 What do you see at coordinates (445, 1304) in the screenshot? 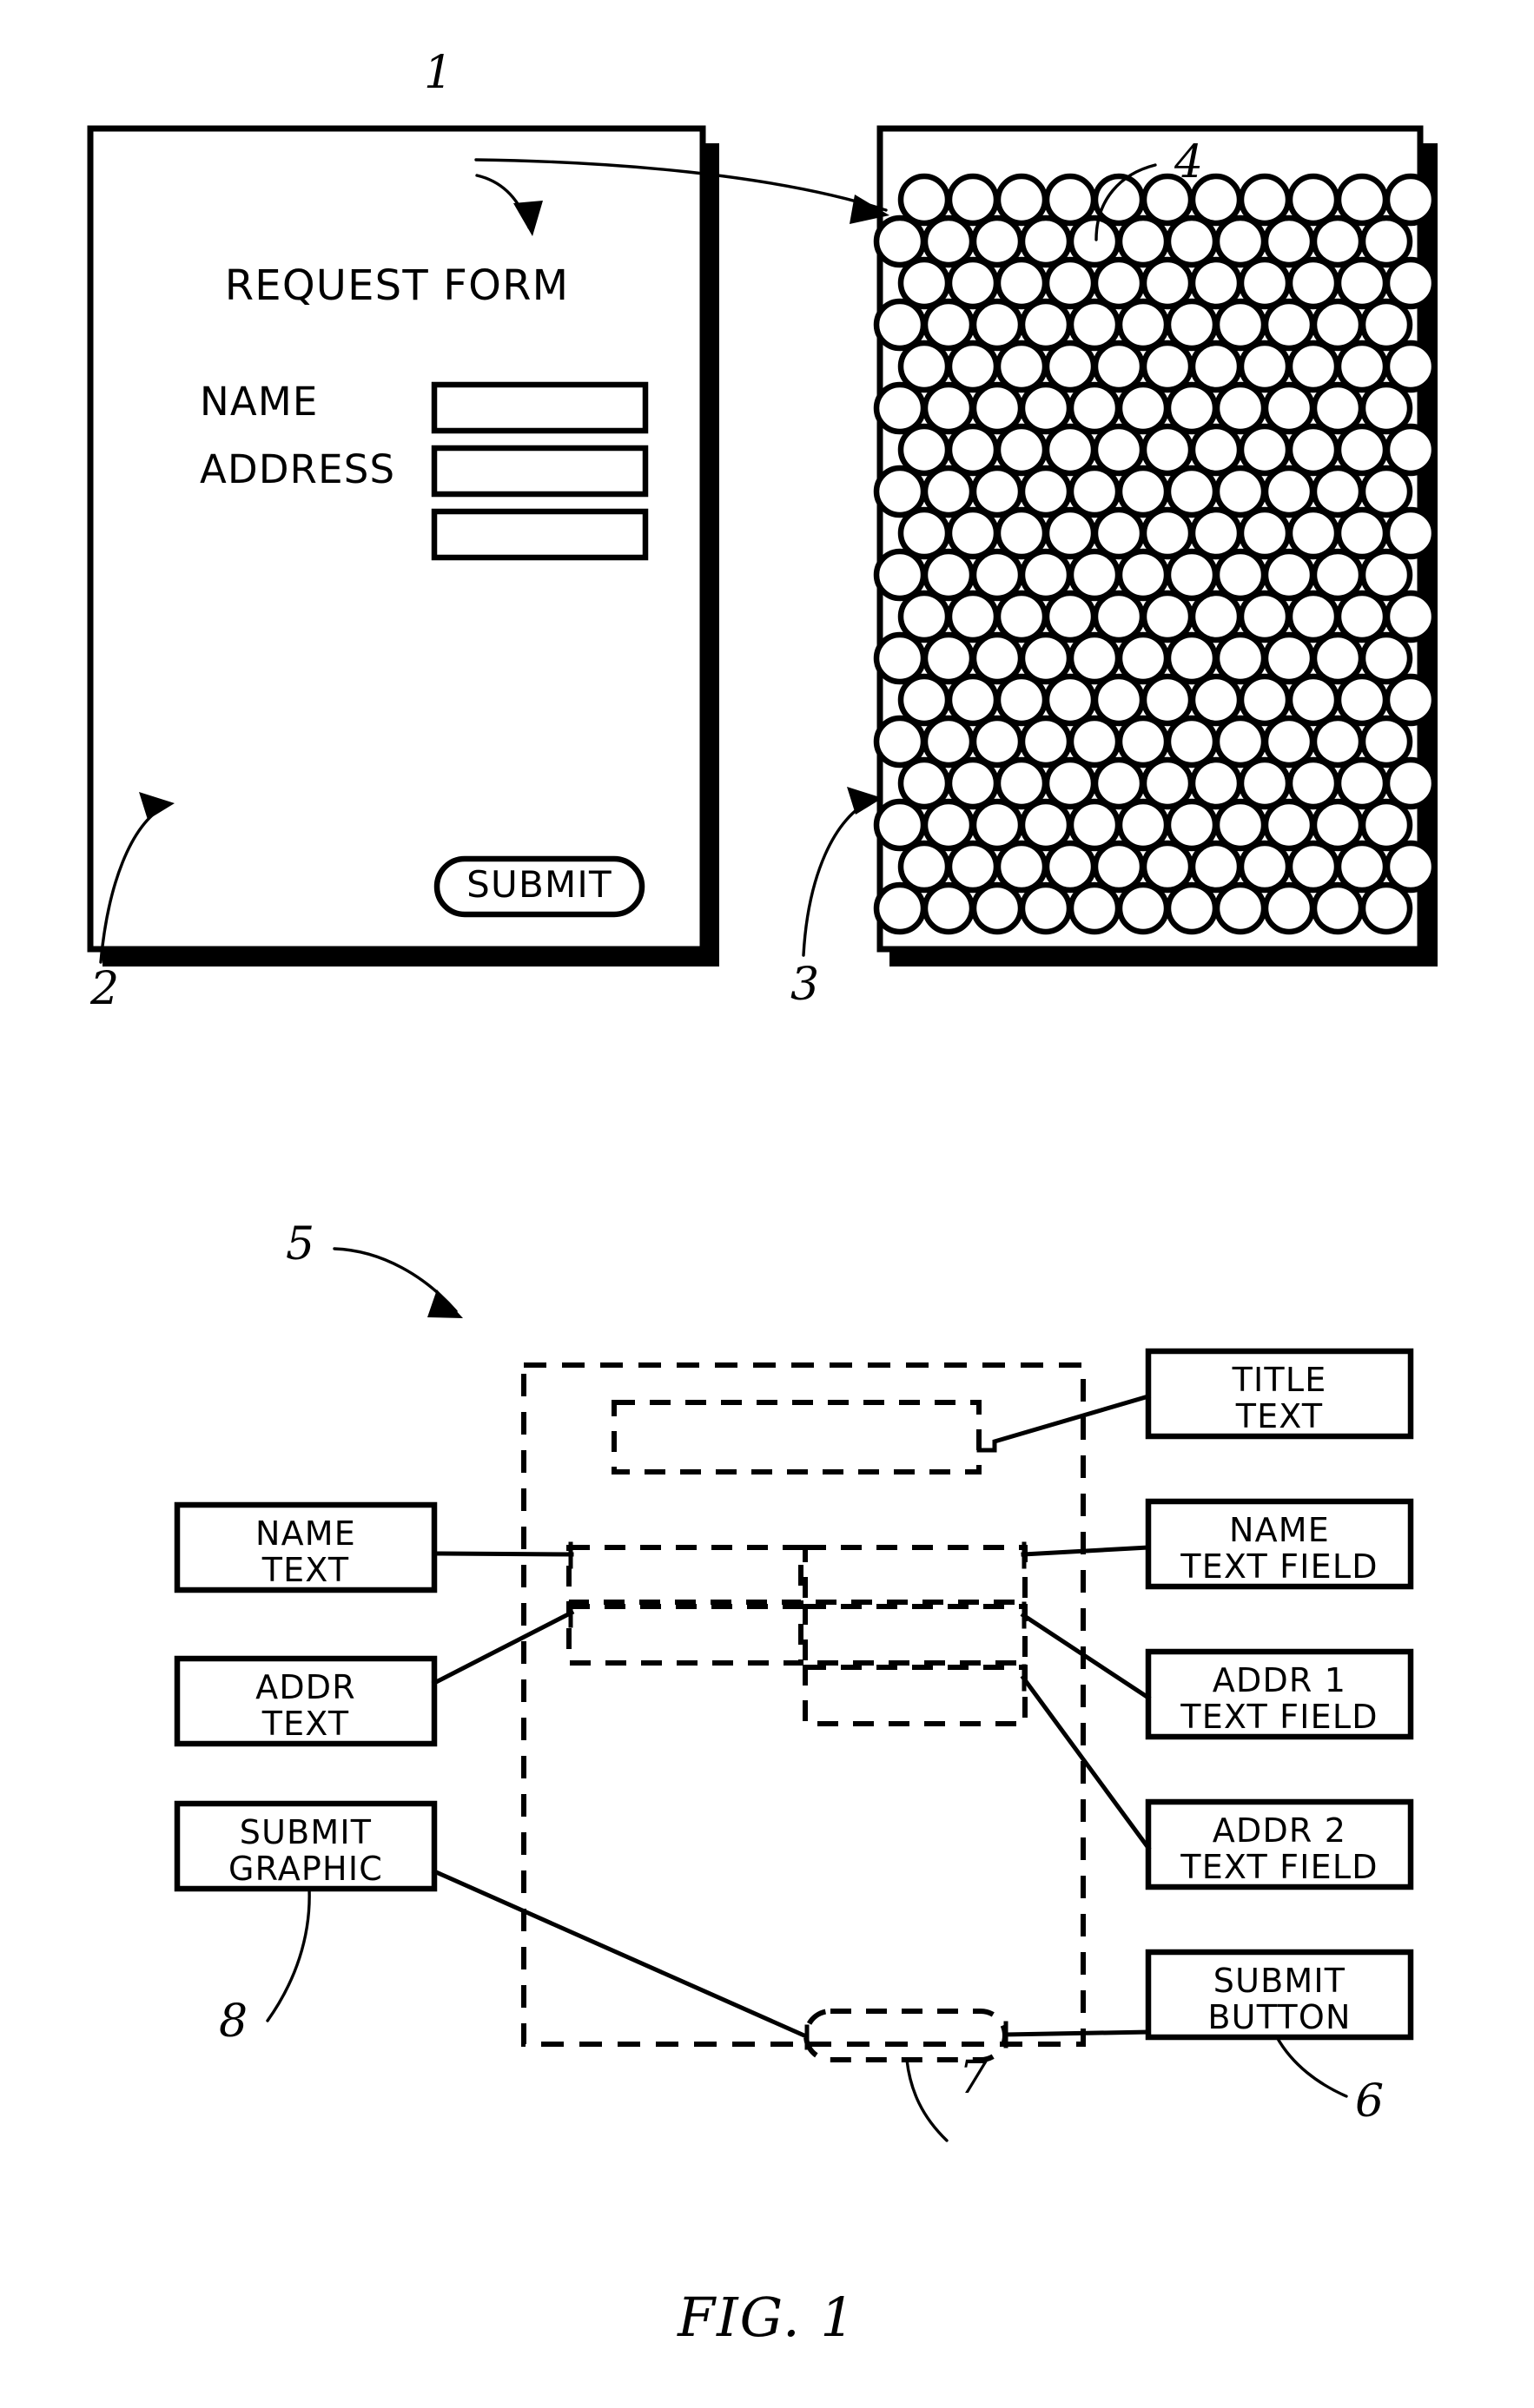
I see `ref-5-arrowhead` at bounding box center [445, 1304].